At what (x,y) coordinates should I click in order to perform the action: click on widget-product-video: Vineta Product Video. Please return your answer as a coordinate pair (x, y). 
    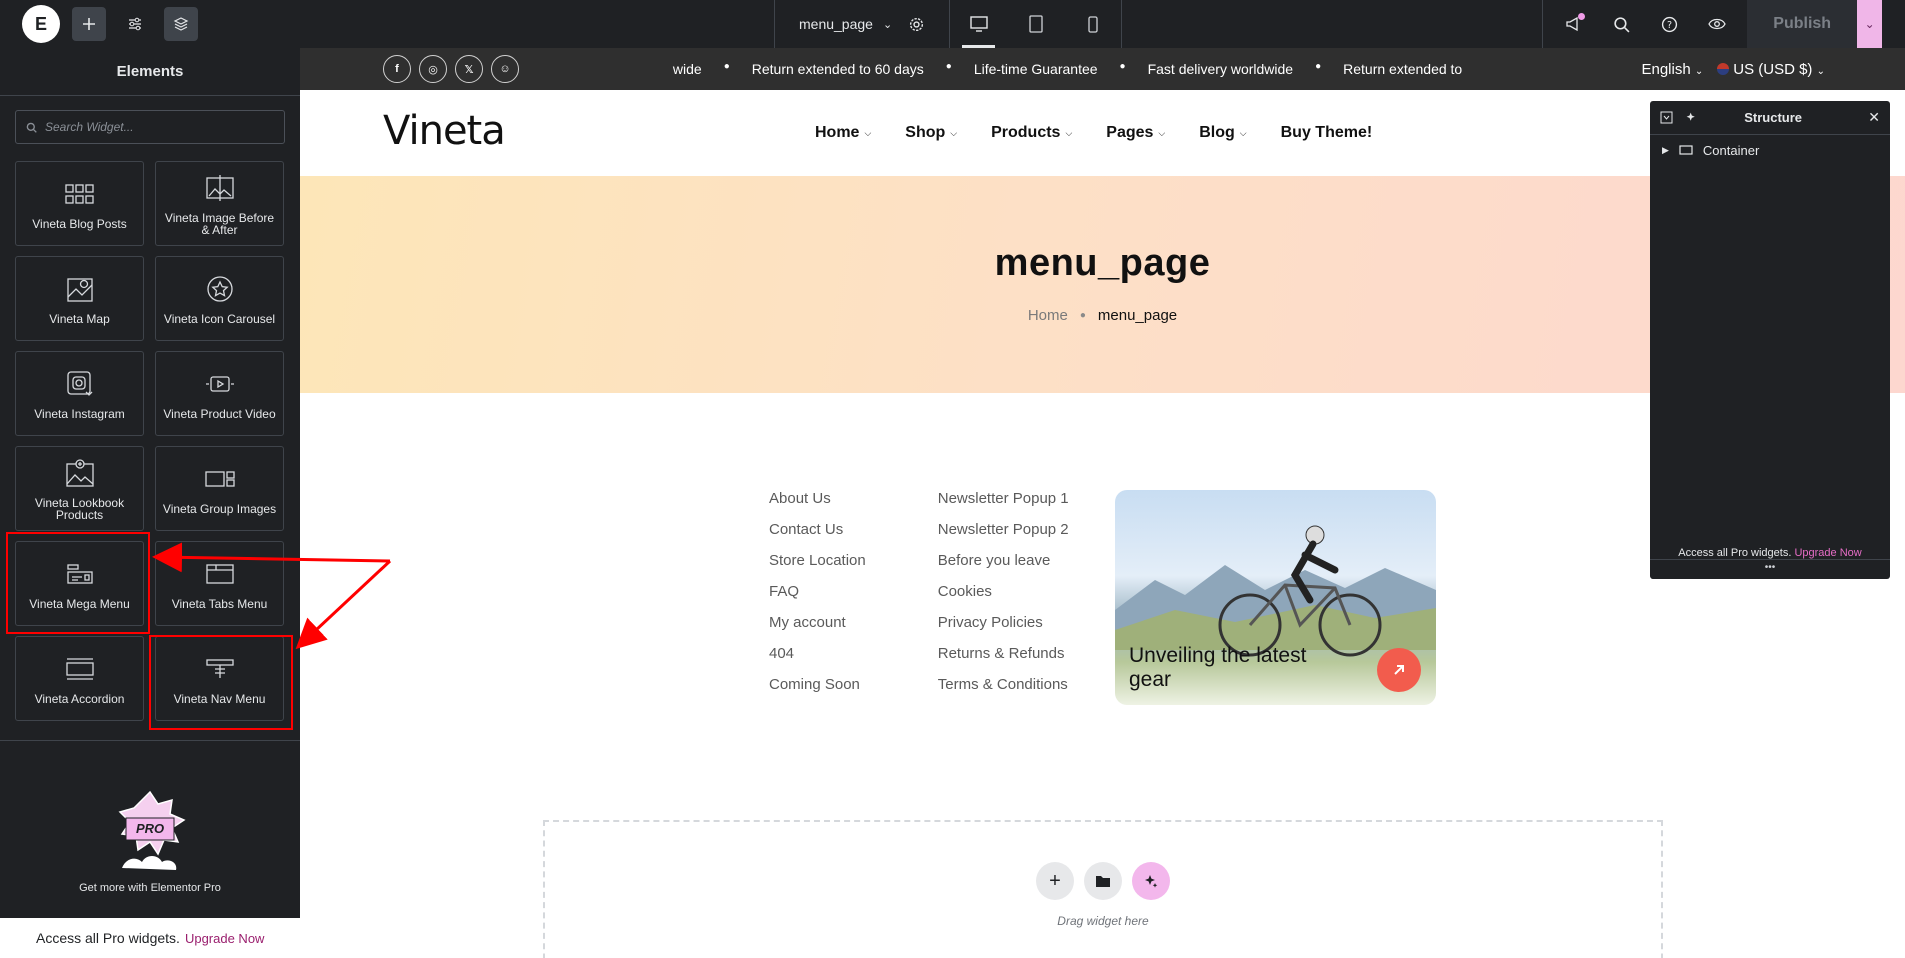
    Looking at the image, I should click on (219, 393).